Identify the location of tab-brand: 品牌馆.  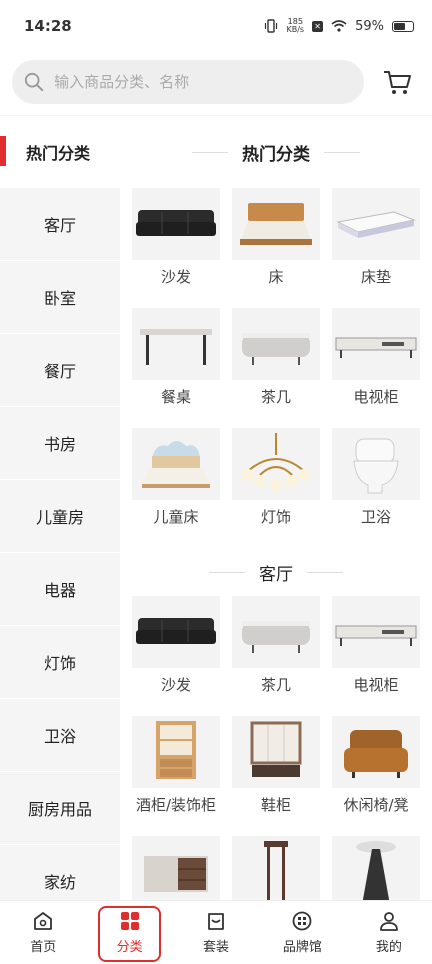
(302, 932).